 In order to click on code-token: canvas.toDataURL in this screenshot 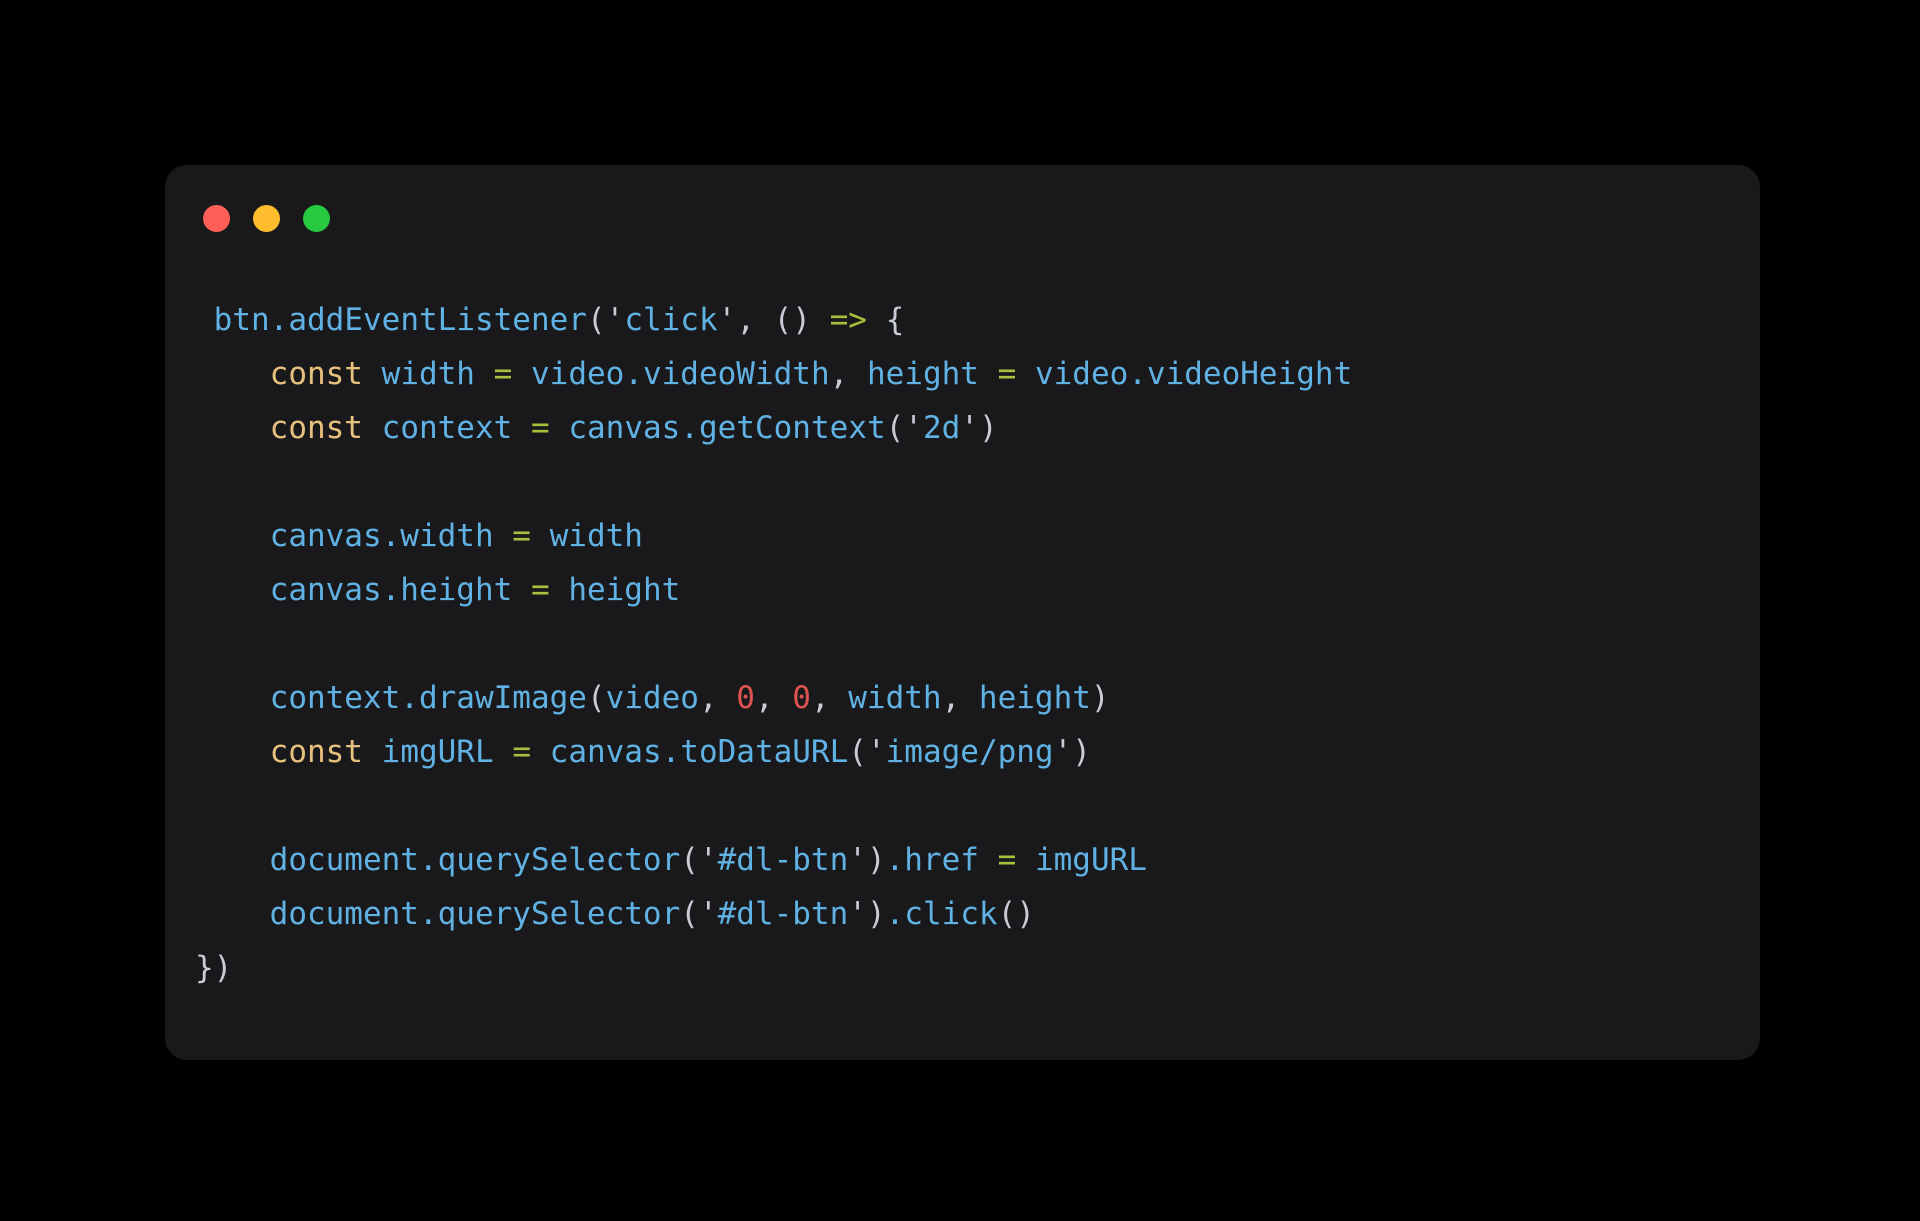, I will do `click(699, 752)`.